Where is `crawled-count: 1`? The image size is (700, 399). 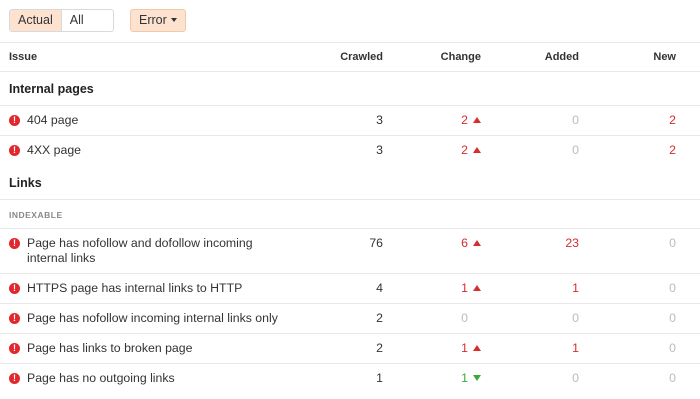
crawled-count: 1 is located at coordinates (379, 378).